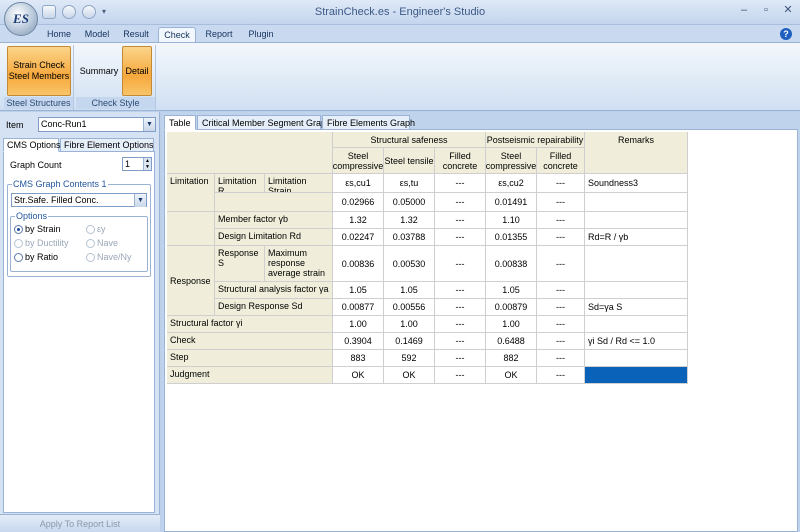 The width and height of the screenshot is (800, 532). What do you see at coordinates (108, 243) in the screenshot?
I see `radio-label: Nave` at bounding box center [108, 243].